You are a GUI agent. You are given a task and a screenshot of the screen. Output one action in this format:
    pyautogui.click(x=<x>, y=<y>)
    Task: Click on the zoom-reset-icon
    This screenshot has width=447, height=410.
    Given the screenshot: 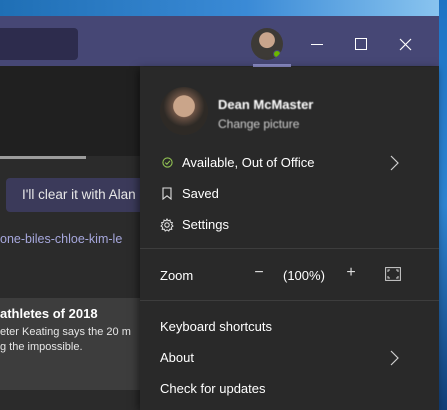 What is the action you would take?
    pyautogui.click(x=393, y=274)
    